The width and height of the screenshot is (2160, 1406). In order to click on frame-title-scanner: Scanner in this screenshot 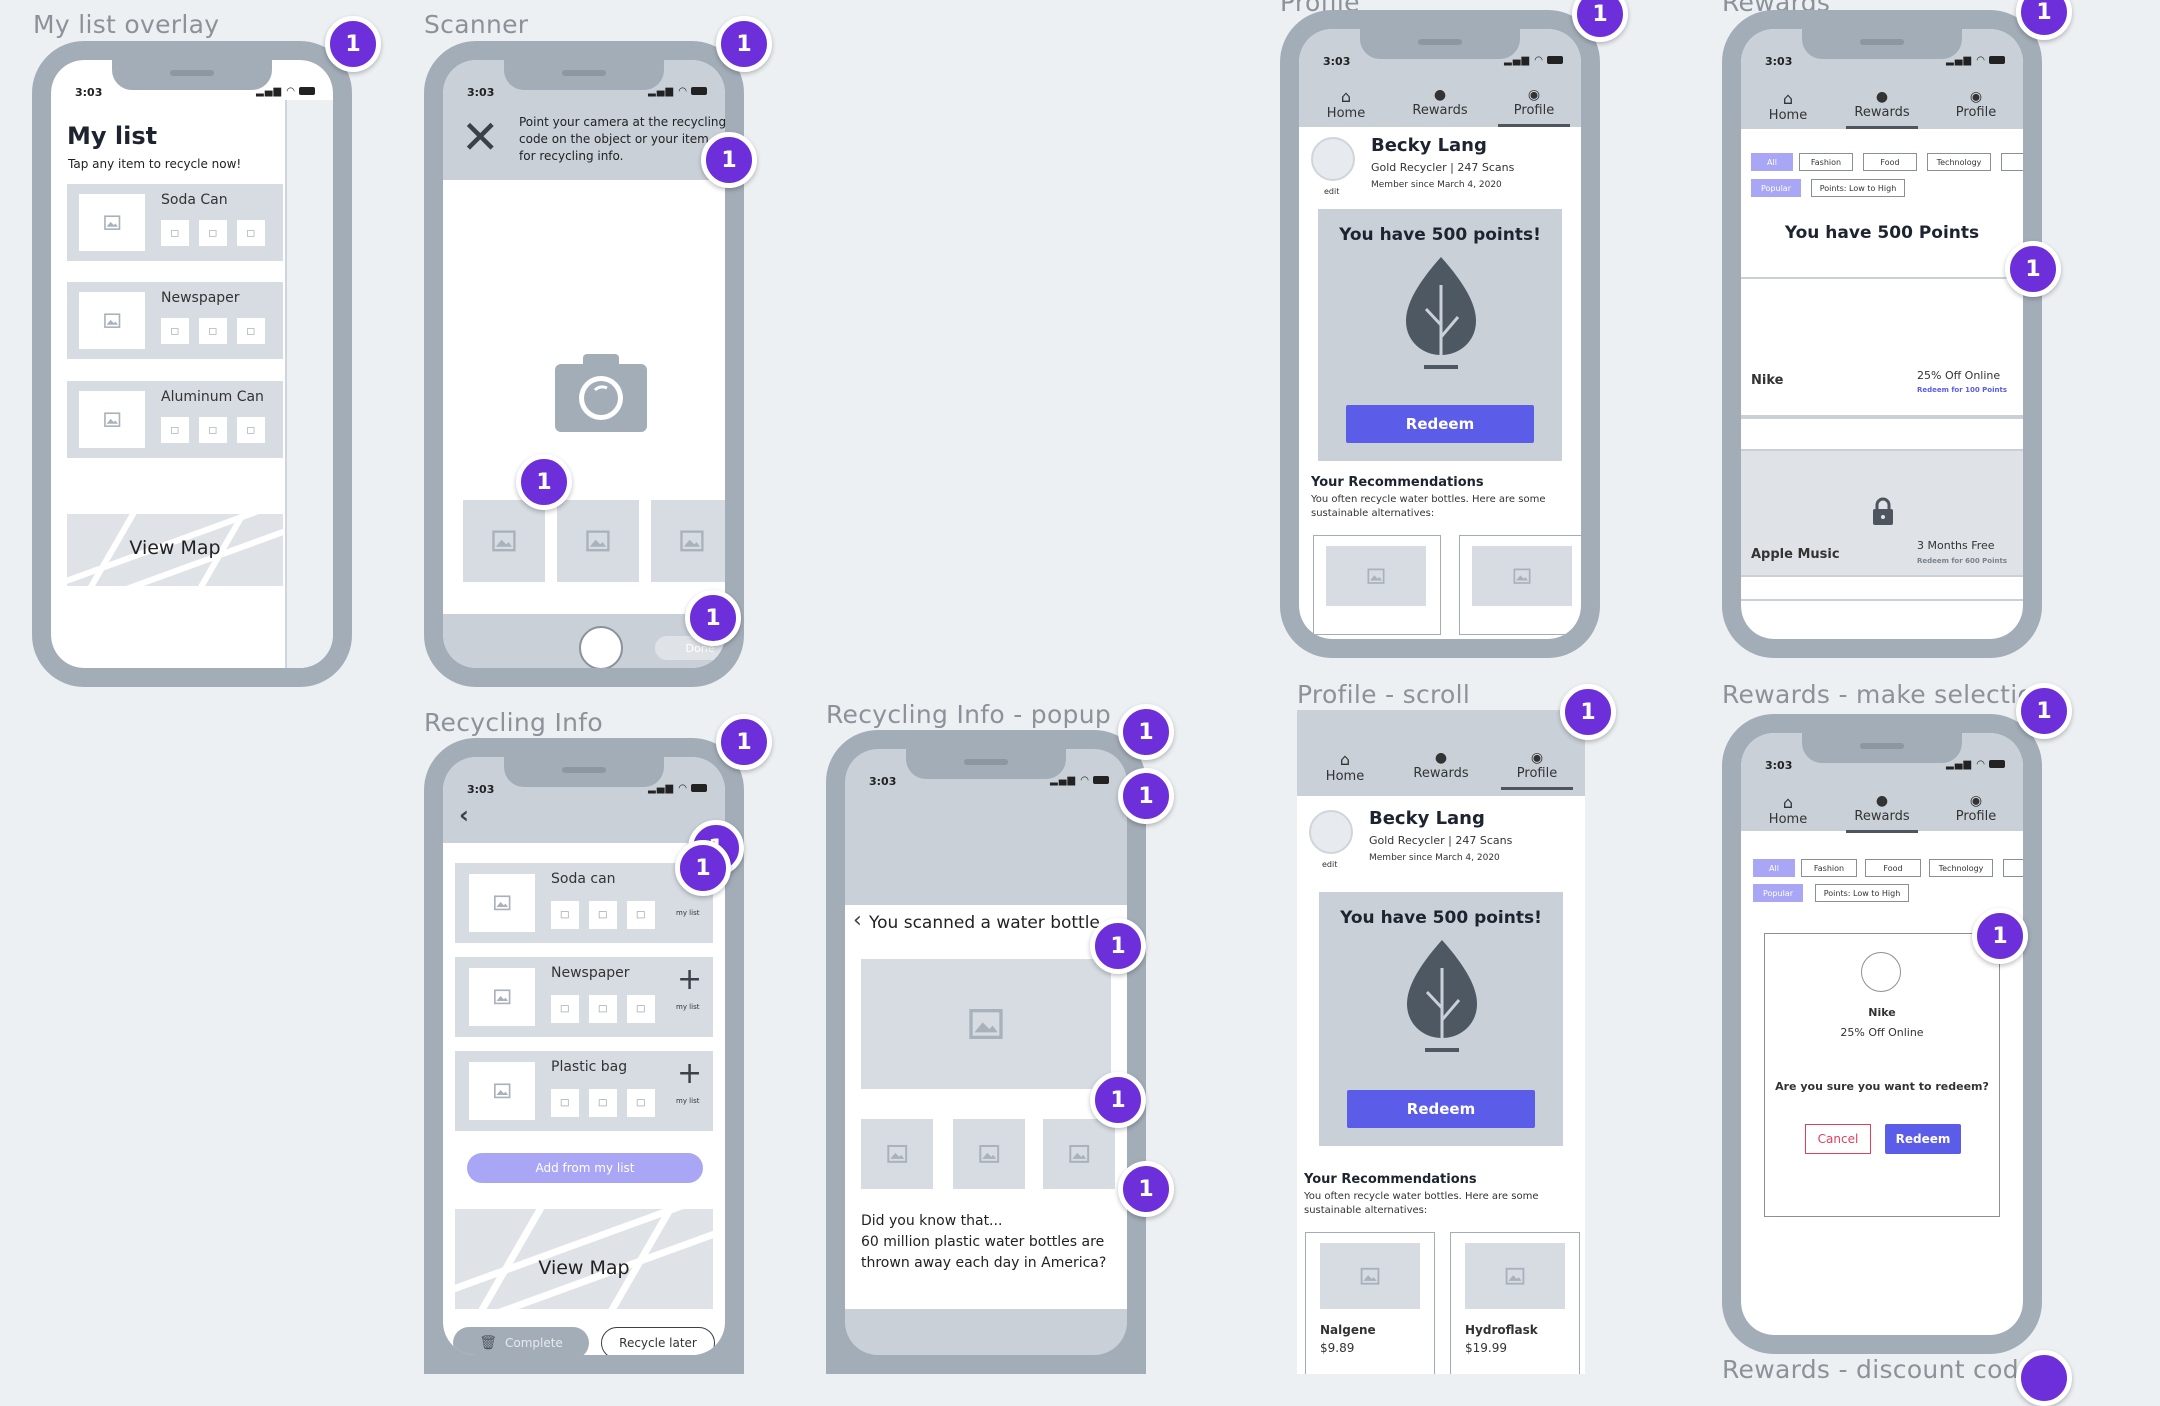, I will do `click(476, 24)`.